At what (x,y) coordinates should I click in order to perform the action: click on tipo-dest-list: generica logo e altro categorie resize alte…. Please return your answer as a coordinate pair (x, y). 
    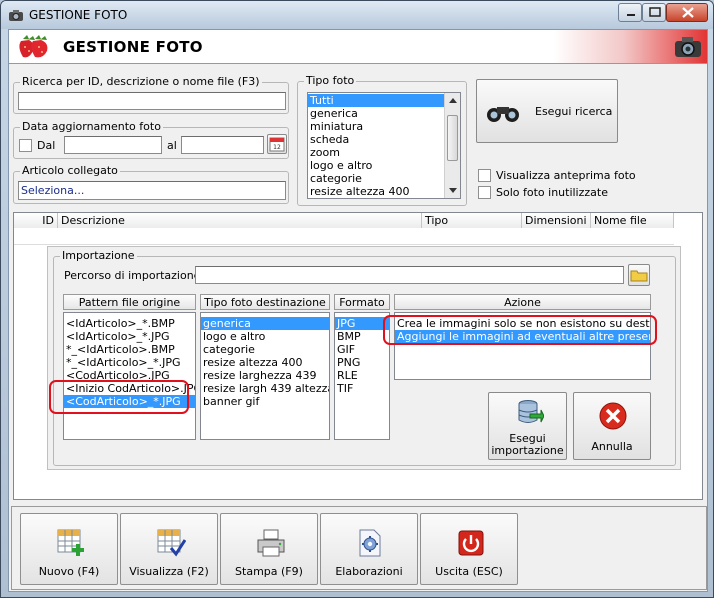
    Looking at the image, I should click on (265, 376).